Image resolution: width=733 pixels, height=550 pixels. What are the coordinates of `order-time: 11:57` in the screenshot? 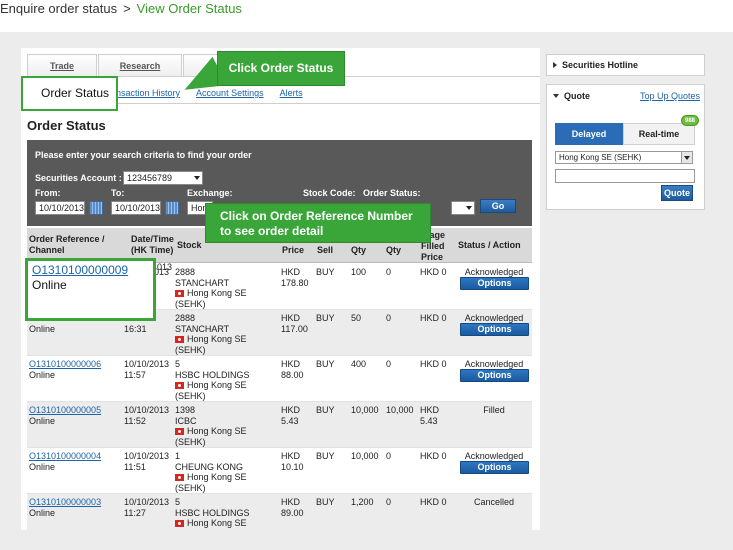 It's located at (135, 374).